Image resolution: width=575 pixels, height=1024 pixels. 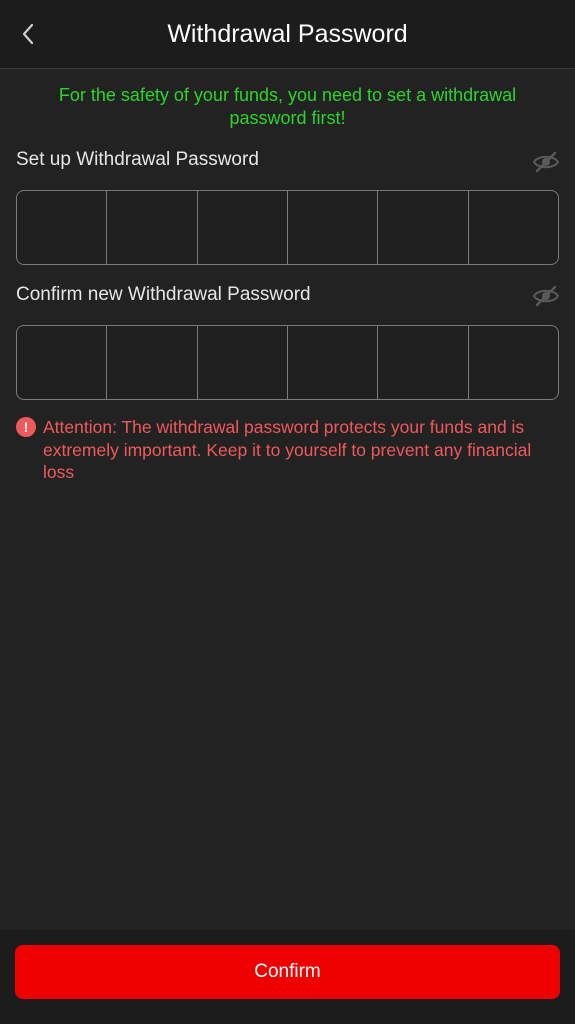 What do you see at coordinates (163, 294) in the screenshot?
I see `confirm-password-label: Confirm new Withdrawal Password` at bounding box center [163, 294].